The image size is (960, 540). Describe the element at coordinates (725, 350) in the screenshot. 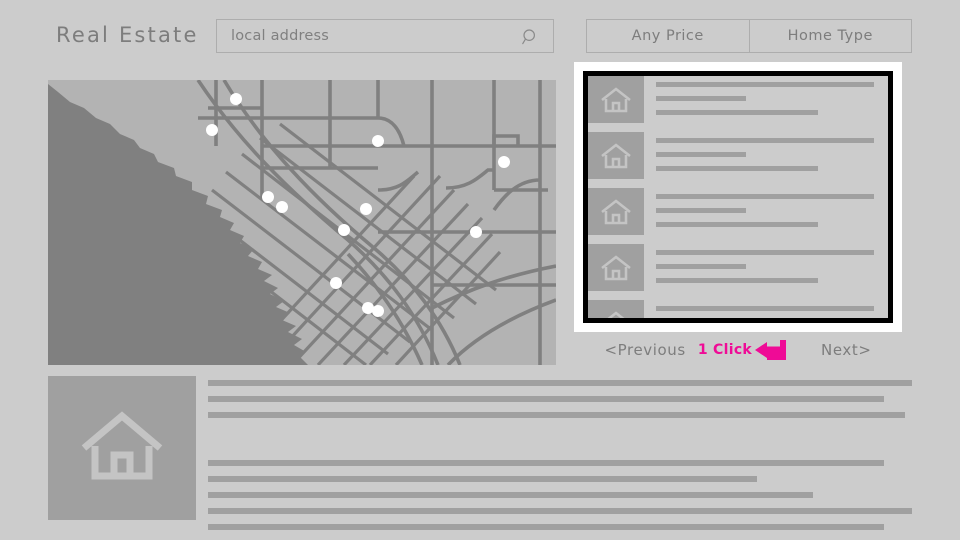

I see `click-annotation-label: 1 Click` at that location.